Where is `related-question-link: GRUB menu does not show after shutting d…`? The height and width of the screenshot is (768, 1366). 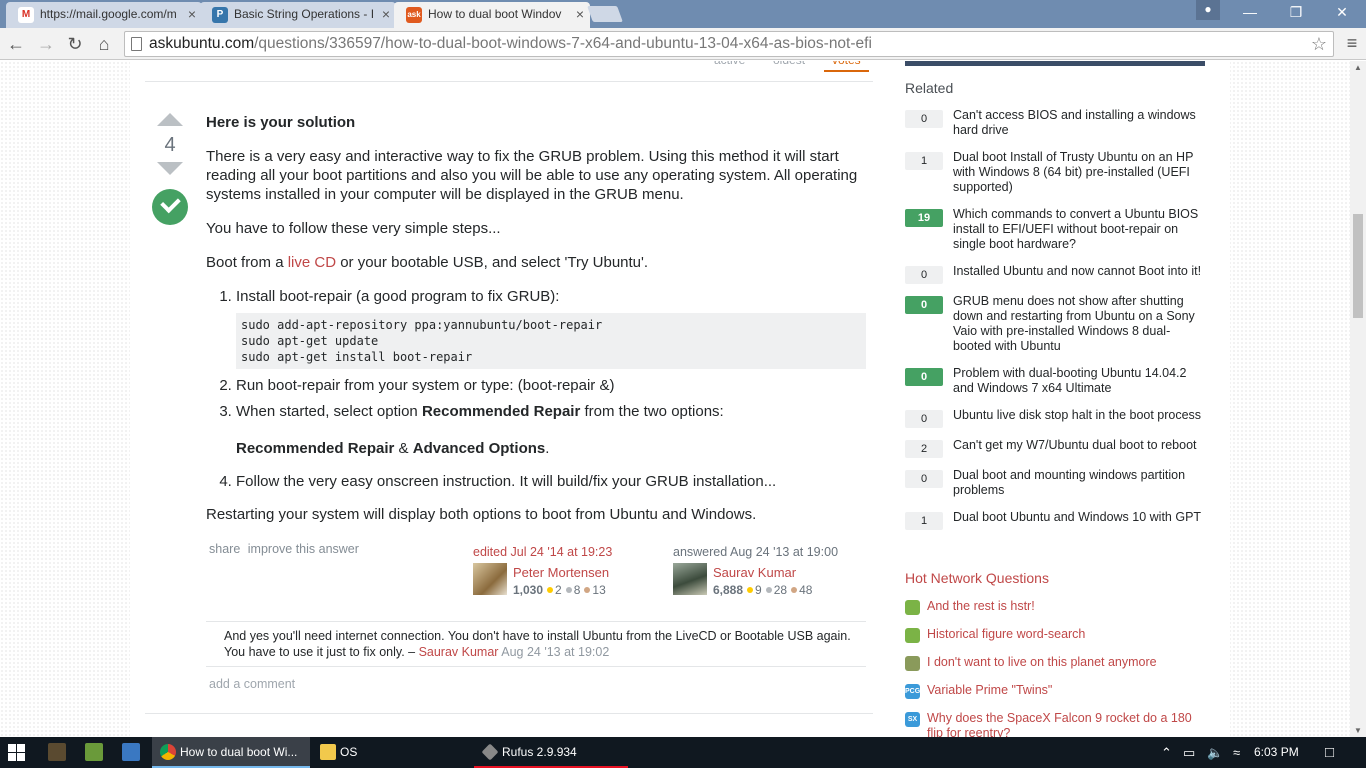
related-question-link: GRUB menu does not show after shutting d… is located at coordinates (1079, 324).